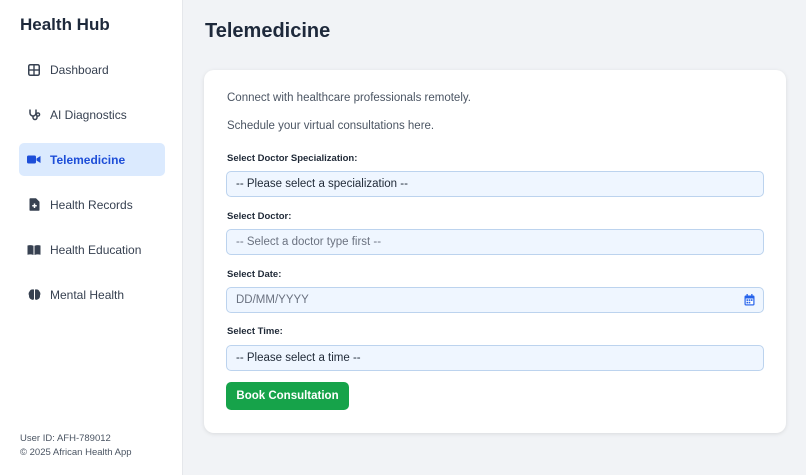  Describe the element at coordinates (96, 249) in the screenshot. I see `sidebar-item-label: Health Education` at that location.